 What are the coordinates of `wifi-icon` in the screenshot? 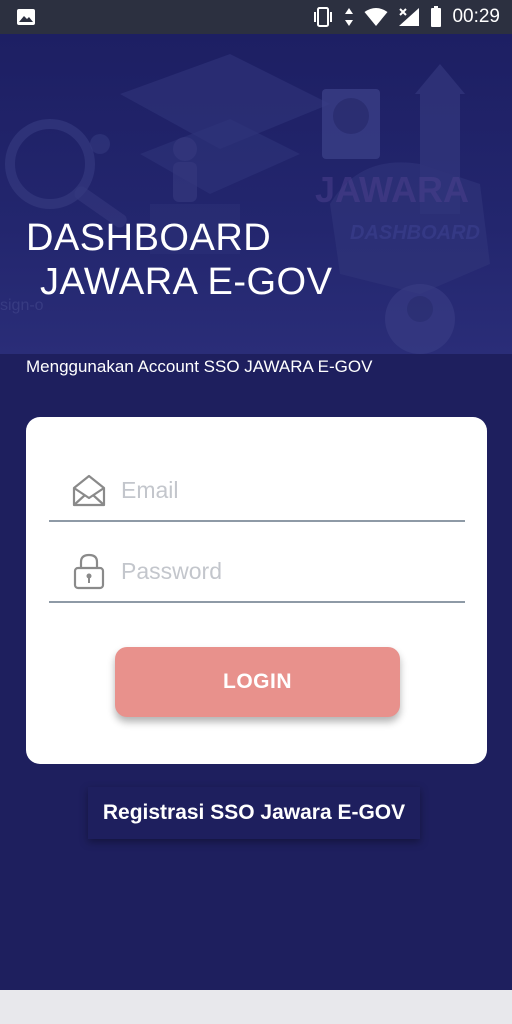 It's located at (376, 17).